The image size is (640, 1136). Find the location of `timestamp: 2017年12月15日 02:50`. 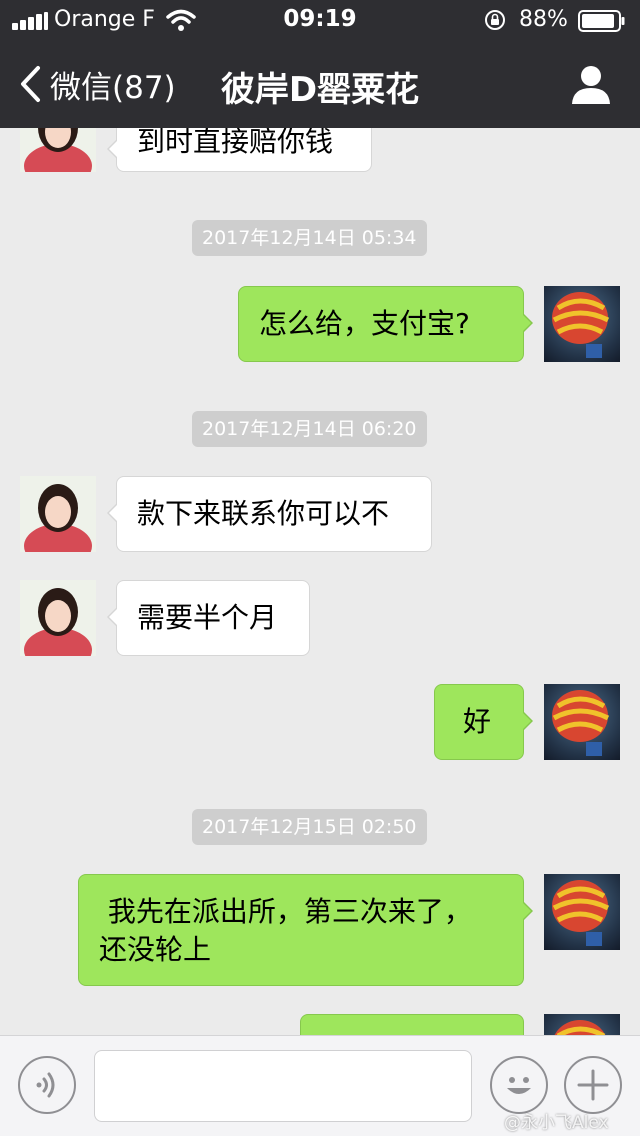

timestamp: 2017年12月15日 02:50 is located at coordinates (309, 827).